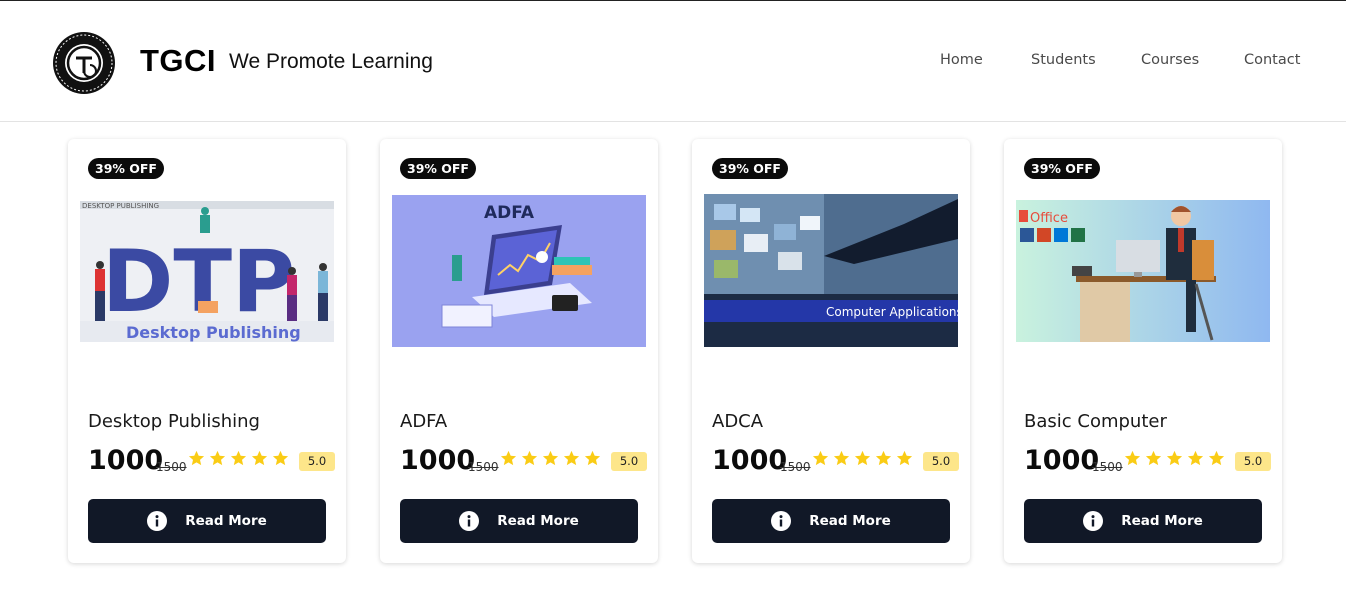 Image resolution: width=1346 pixels, height=596 pixels. What do you see at coordinates (174, 421) in the screenshot?
I see `course-title: Desktop Publishing` at bounding box center [174, 421].